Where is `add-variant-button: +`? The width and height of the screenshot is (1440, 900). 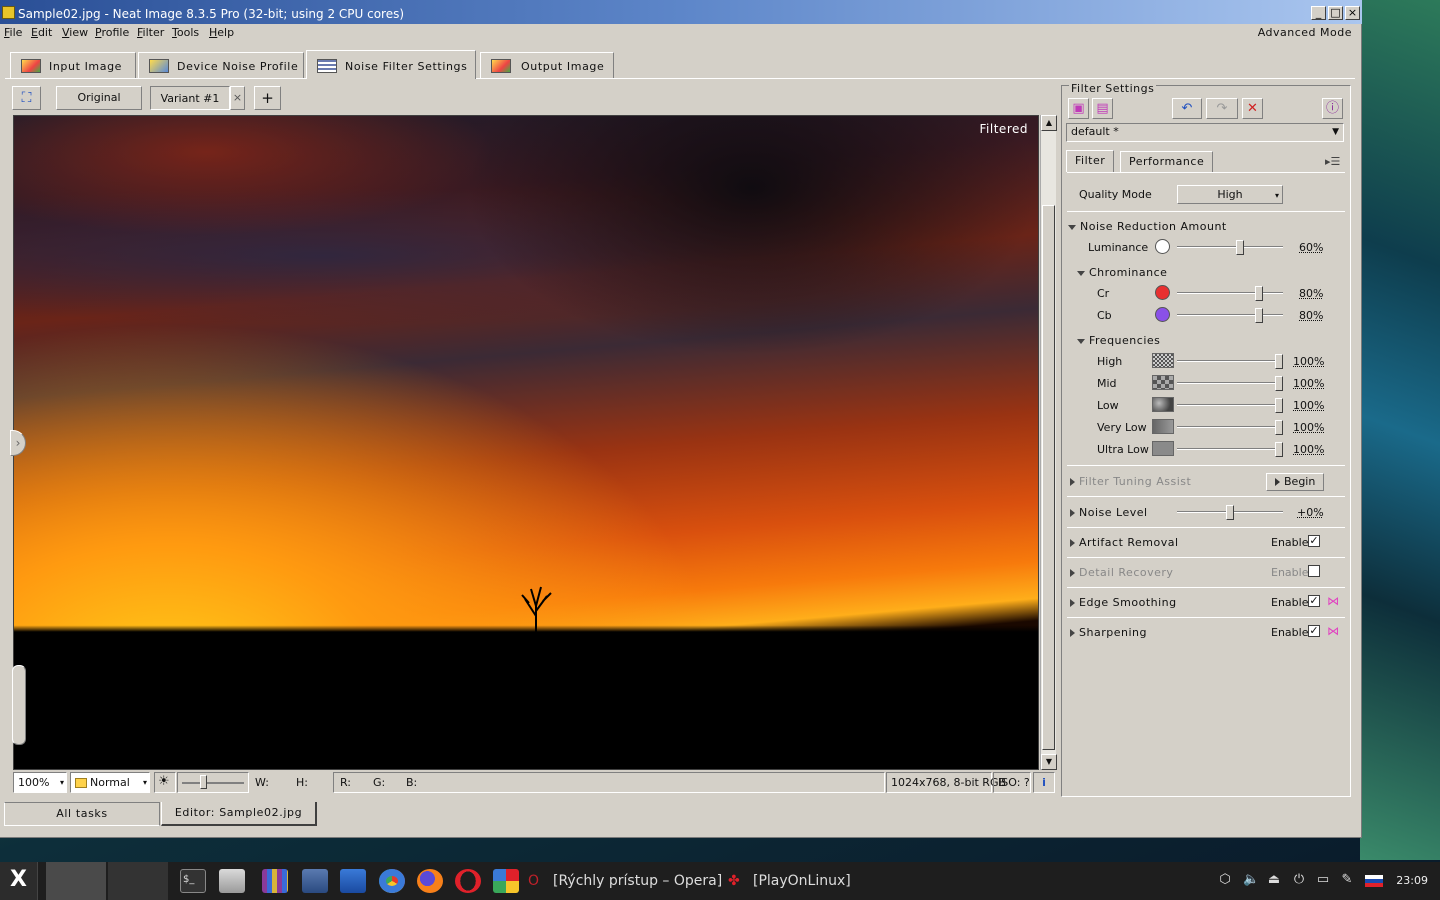
add-variant-button: + is located at coordinates (267, 98).